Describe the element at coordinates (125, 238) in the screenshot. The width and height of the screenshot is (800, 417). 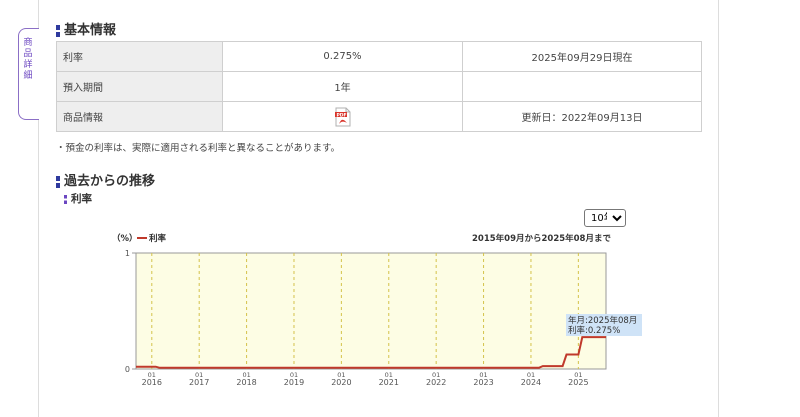
I see `y-unit-label: （%）` at that location.